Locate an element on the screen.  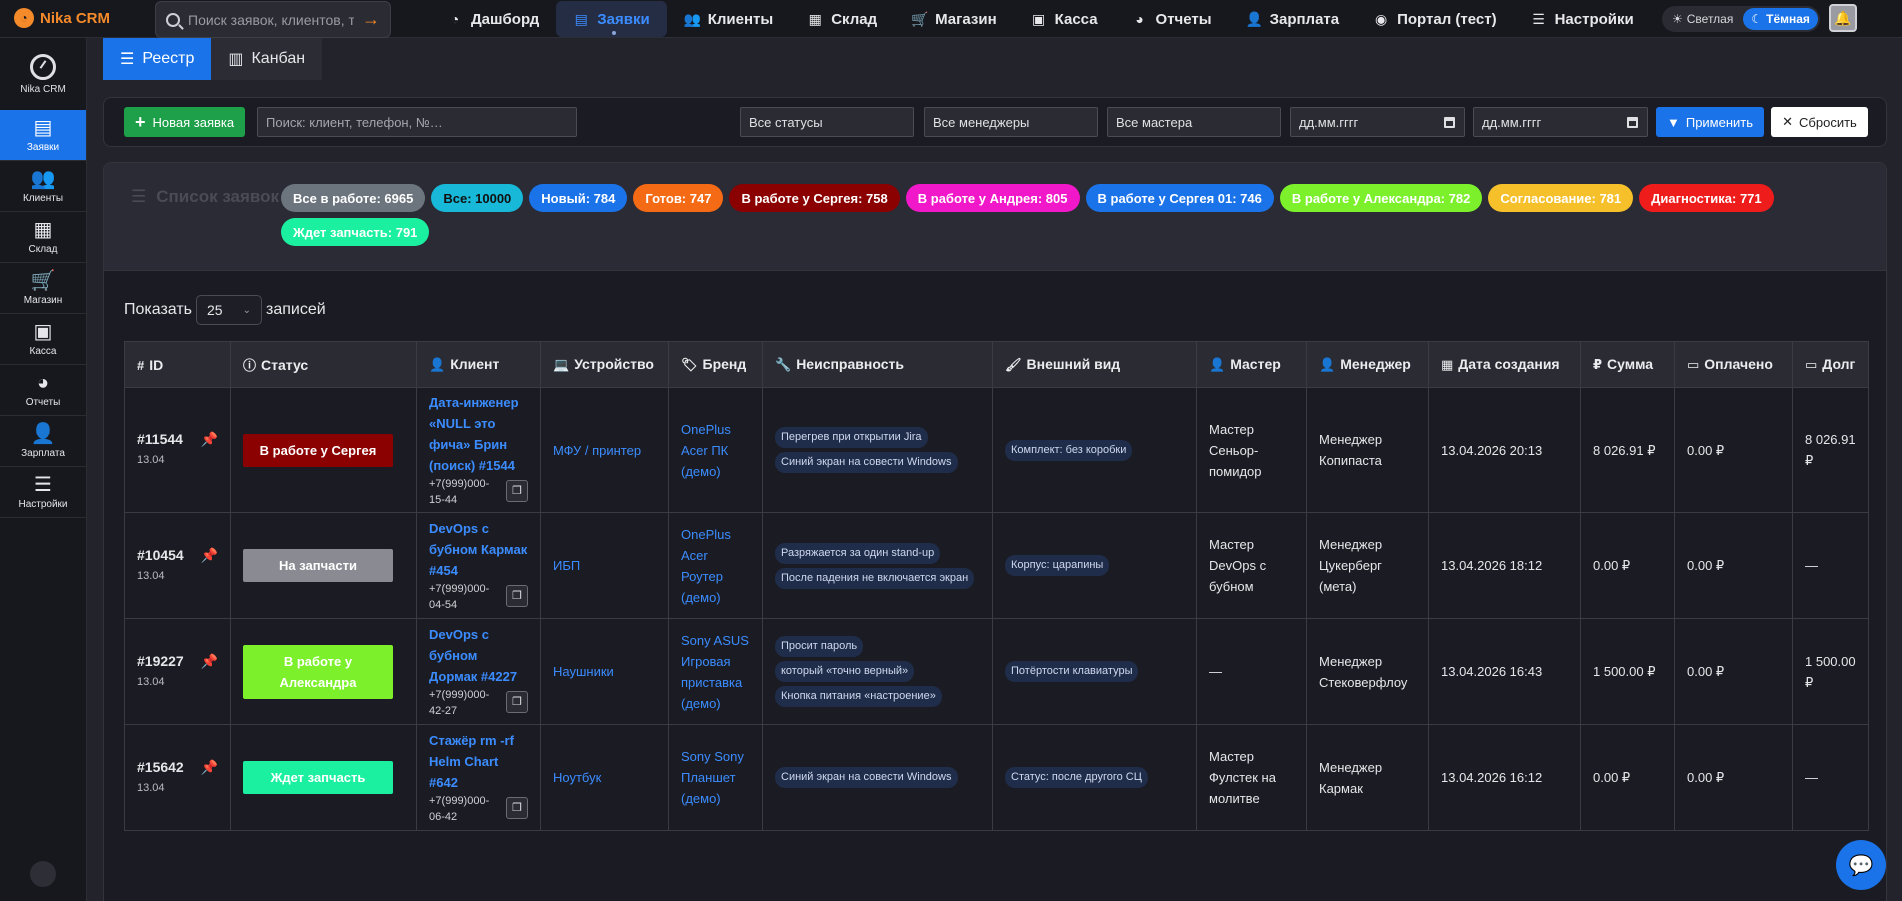
column-status: ⓘ Статус is located at coordinates (323, 364).